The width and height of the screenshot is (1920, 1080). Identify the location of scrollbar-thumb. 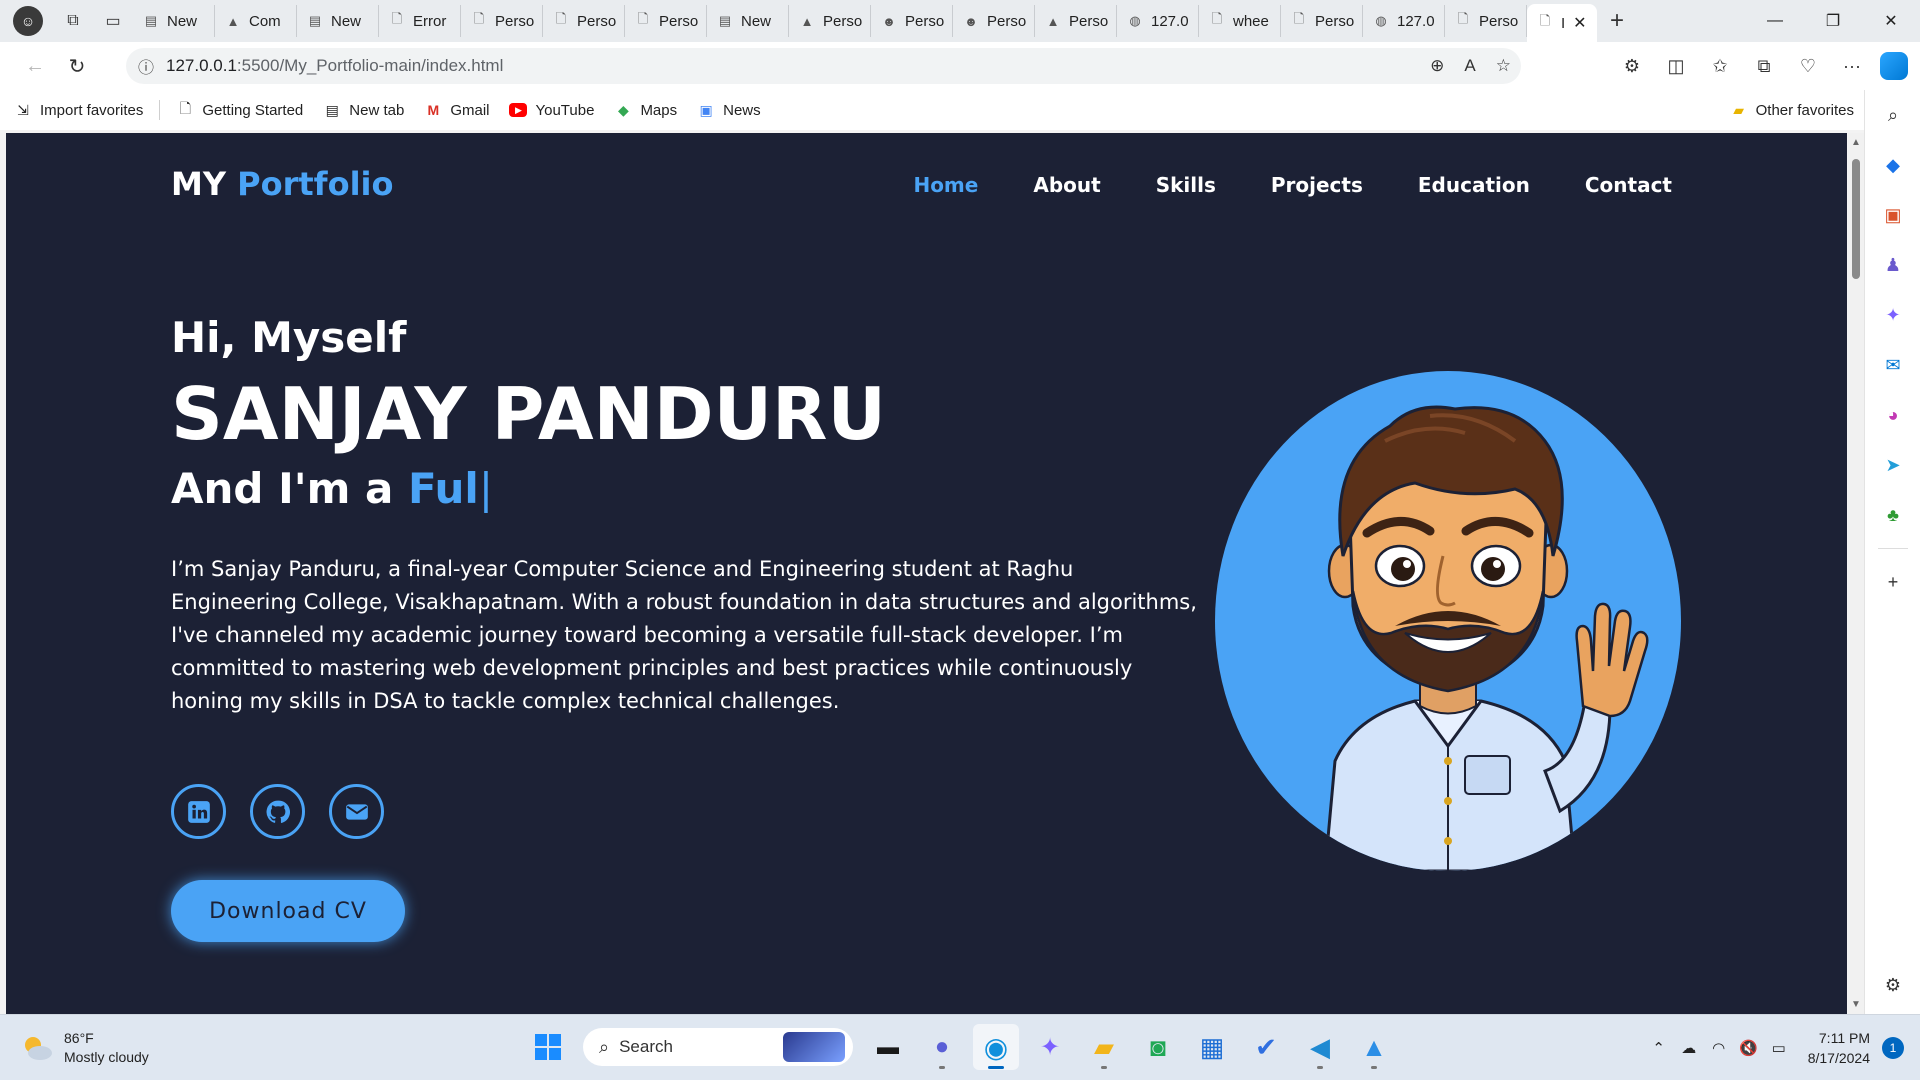
(1856, 219).